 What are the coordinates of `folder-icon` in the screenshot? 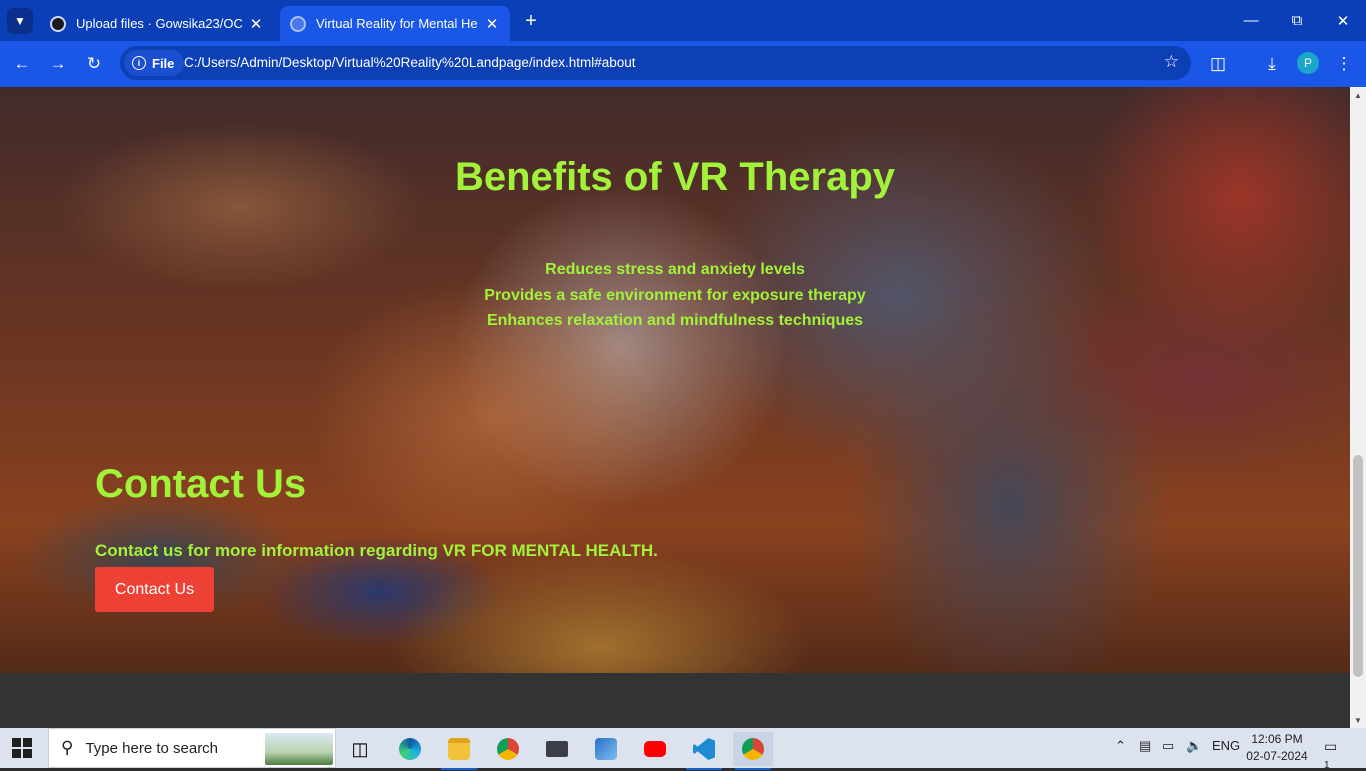 It's located at (459, 749).